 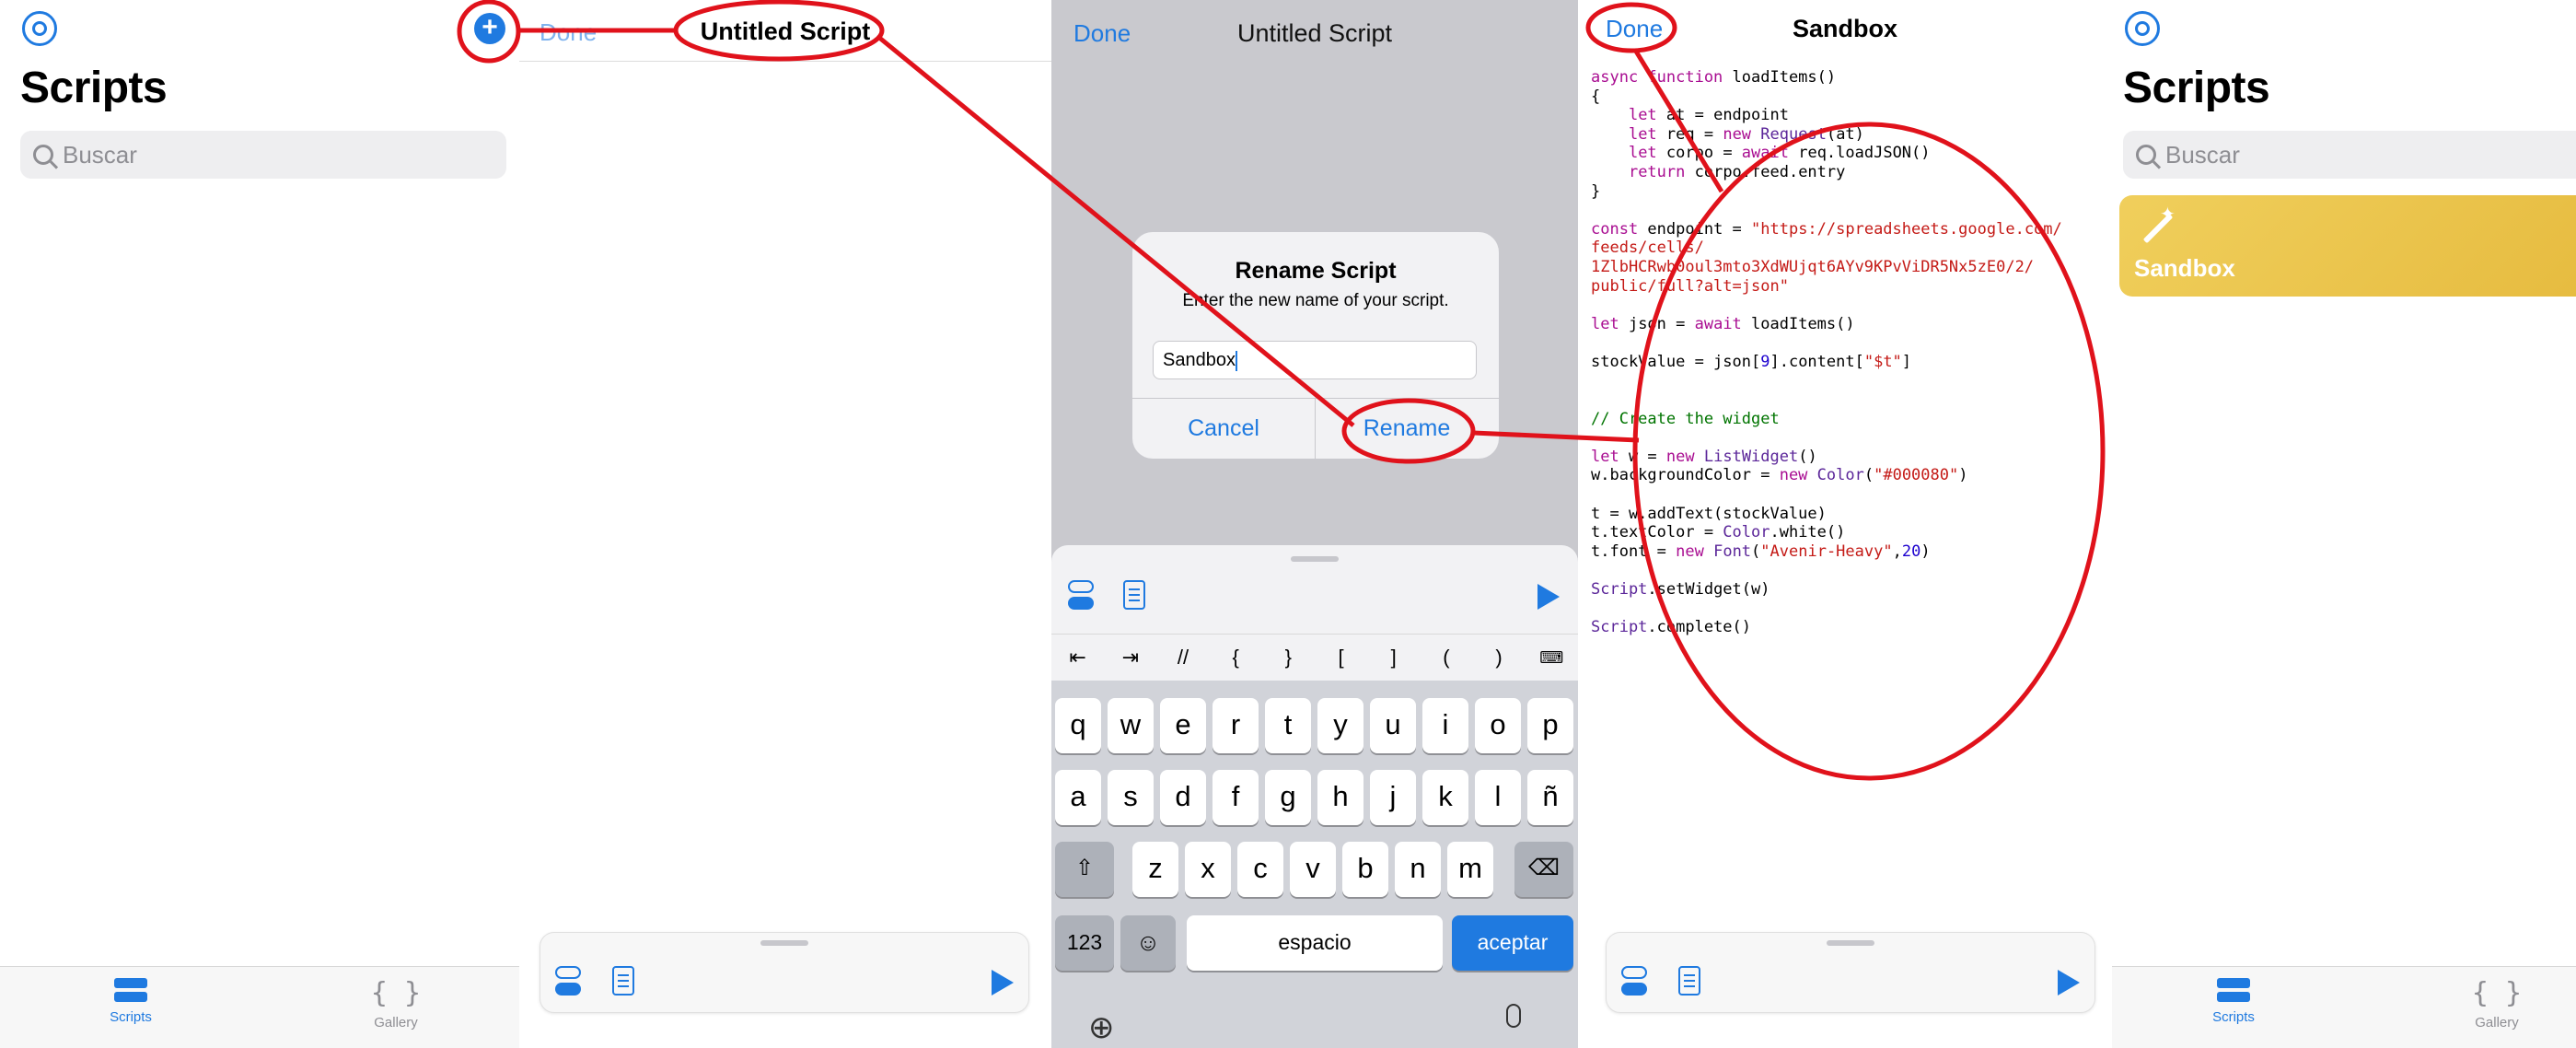 What do you see at coordinates (1550, 797) in the screenshot?
I see `key-enye: ñ` at bounding box center [1550, 797].